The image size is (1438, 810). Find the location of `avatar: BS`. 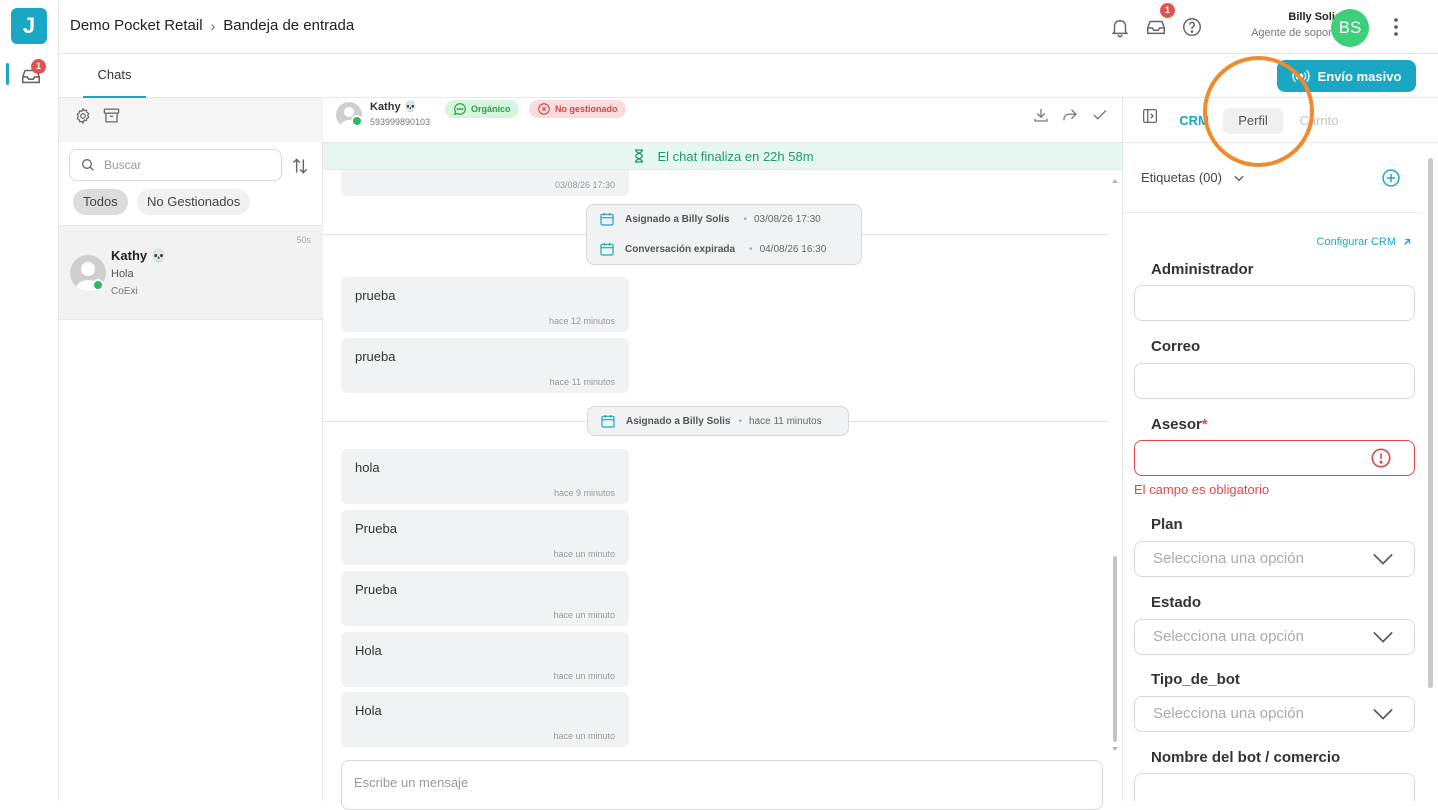

avatar: BS is located at coordinates (1350, 28).